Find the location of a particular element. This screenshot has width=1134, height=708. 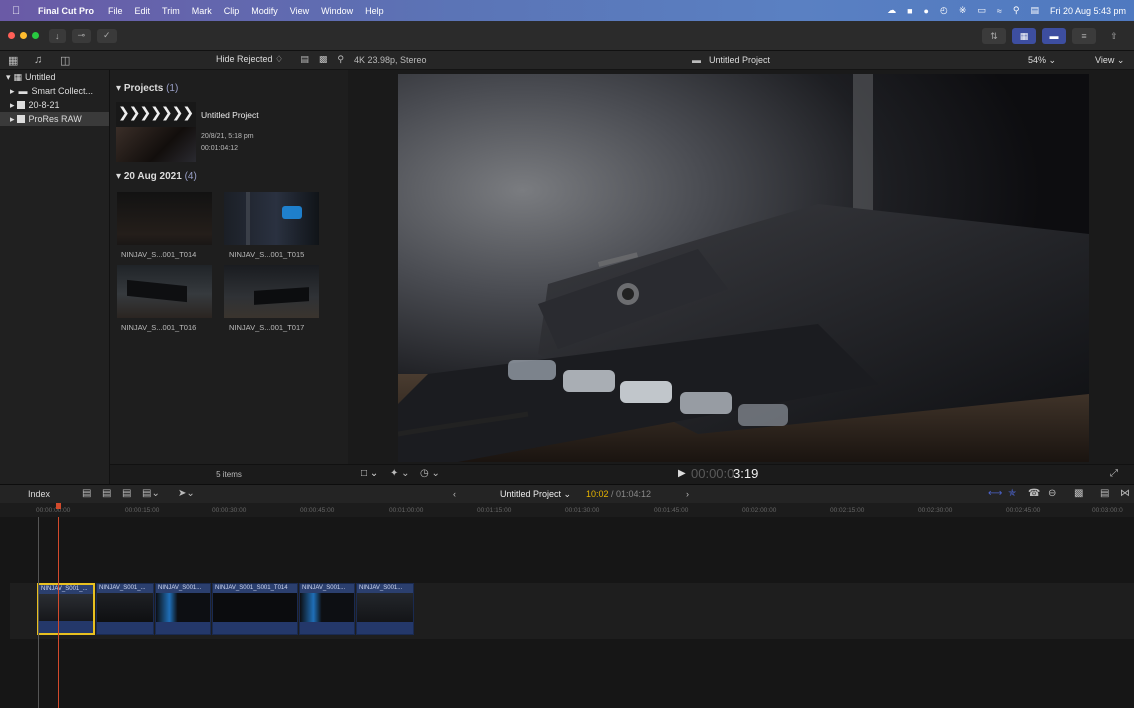

connect-clip-icon: ▤ is located at coordinates (86, 493).